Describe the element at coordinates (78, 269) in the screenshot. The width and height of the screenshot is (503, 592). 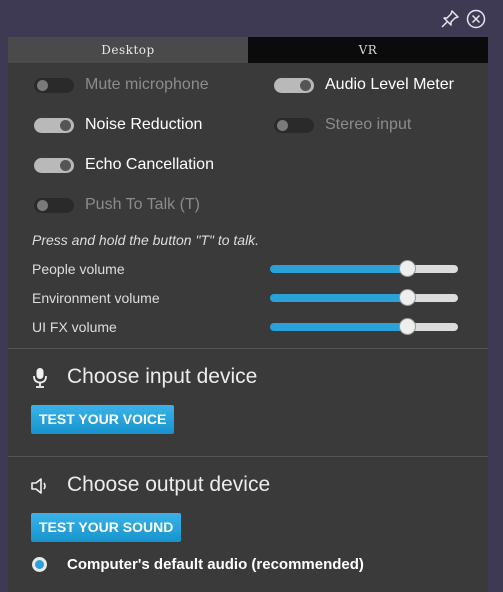
I see `people-volume-label: People volume` at that location.